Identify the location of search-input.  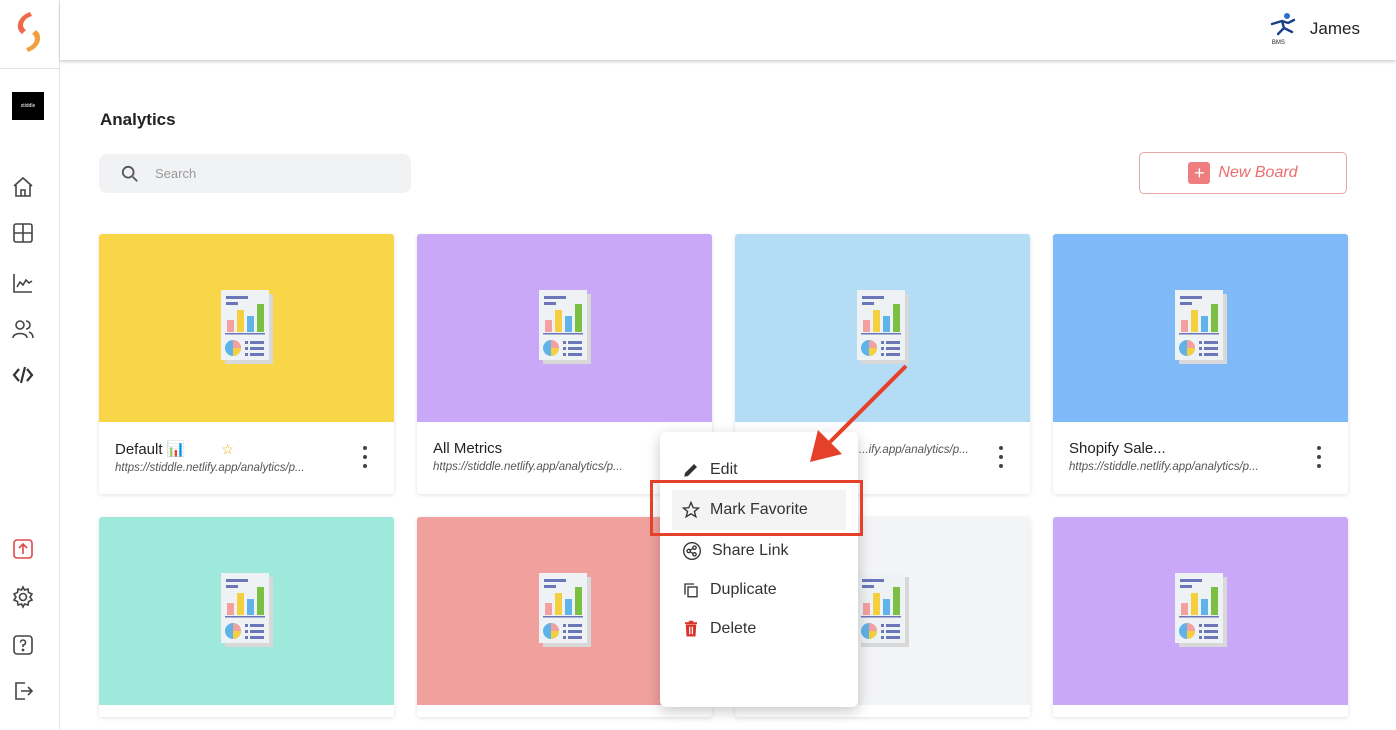
(275, 173).